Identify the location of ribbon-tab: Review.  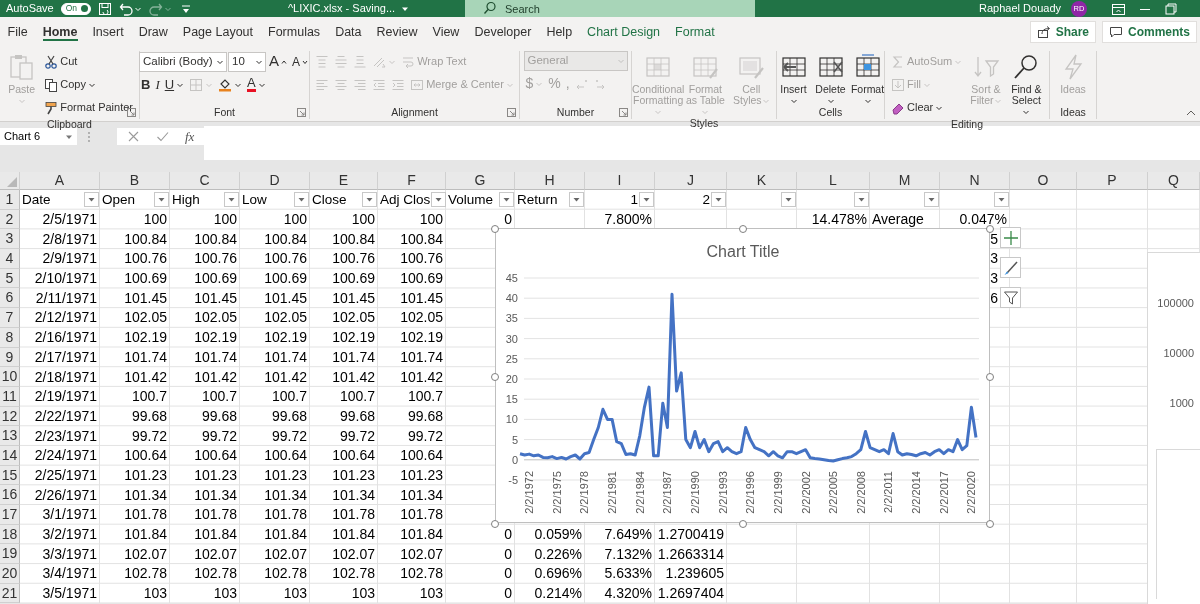
(397, 32).